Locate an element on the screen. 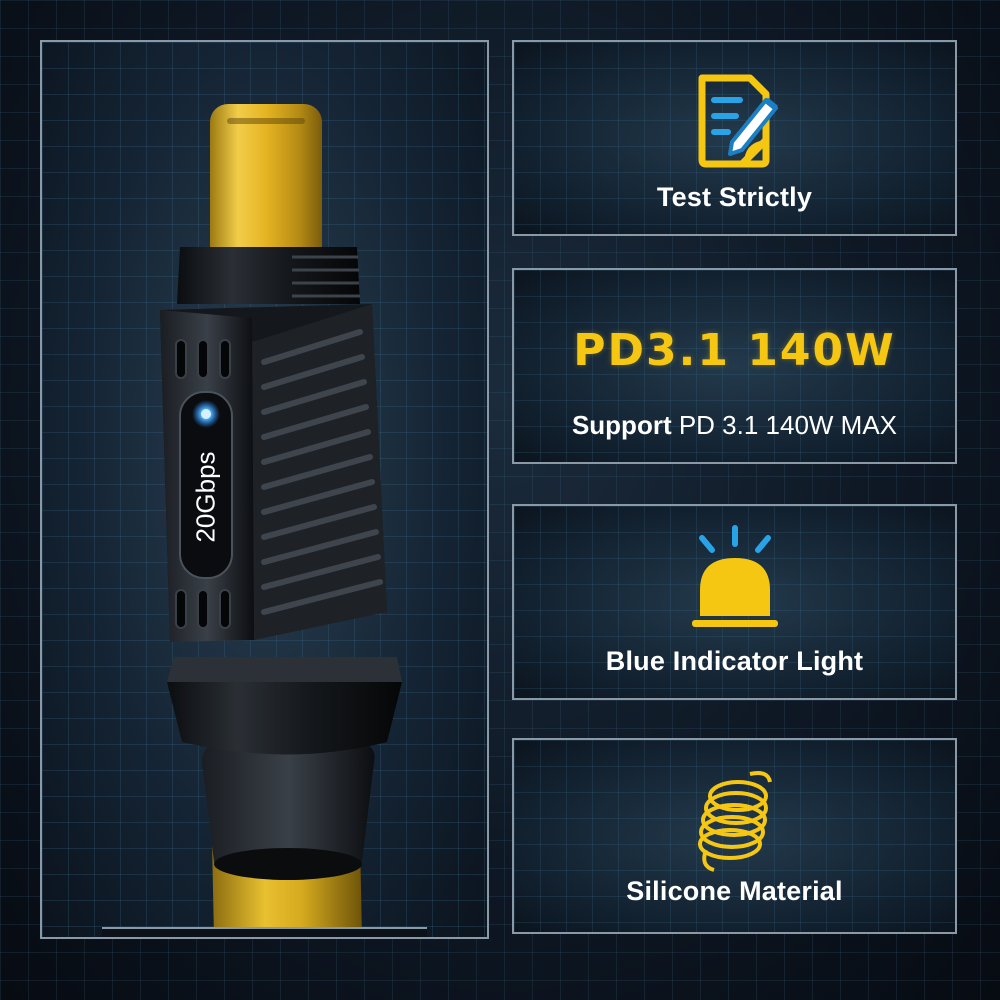  feature-card-pd: PD3.1 140W Support PD 3.1 140W MAX is located at coordinates (734, 366).